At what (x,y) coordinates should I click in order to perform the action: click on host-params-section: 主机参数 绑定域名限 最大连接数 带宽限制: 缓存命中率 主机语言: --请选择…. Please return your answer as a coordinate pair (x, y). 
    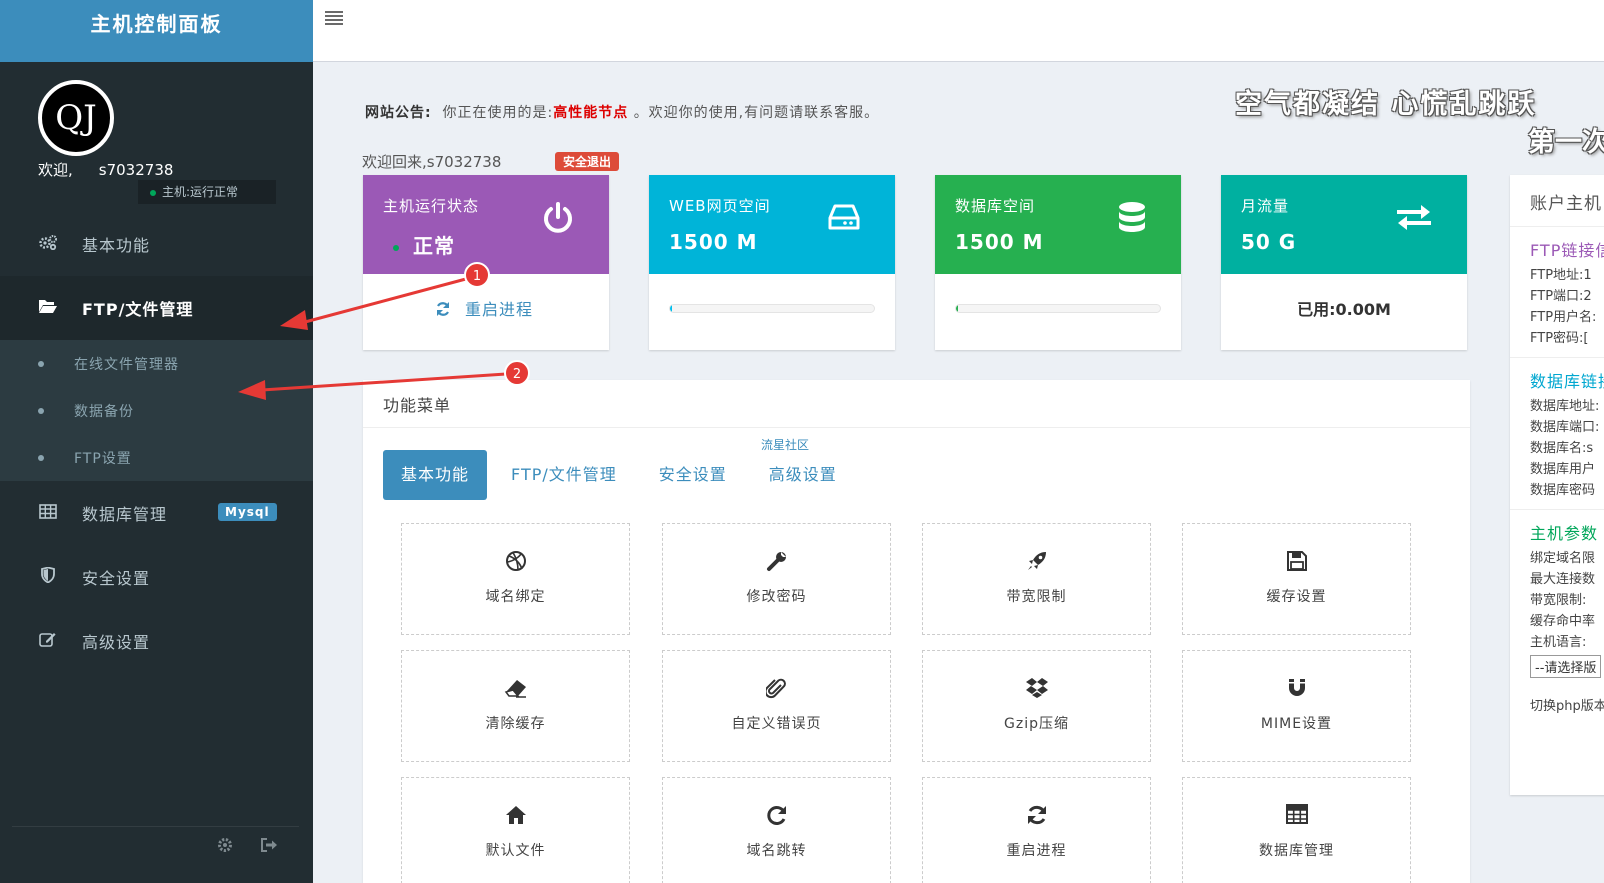
    Looking at the image, I should click on (1557, 617).